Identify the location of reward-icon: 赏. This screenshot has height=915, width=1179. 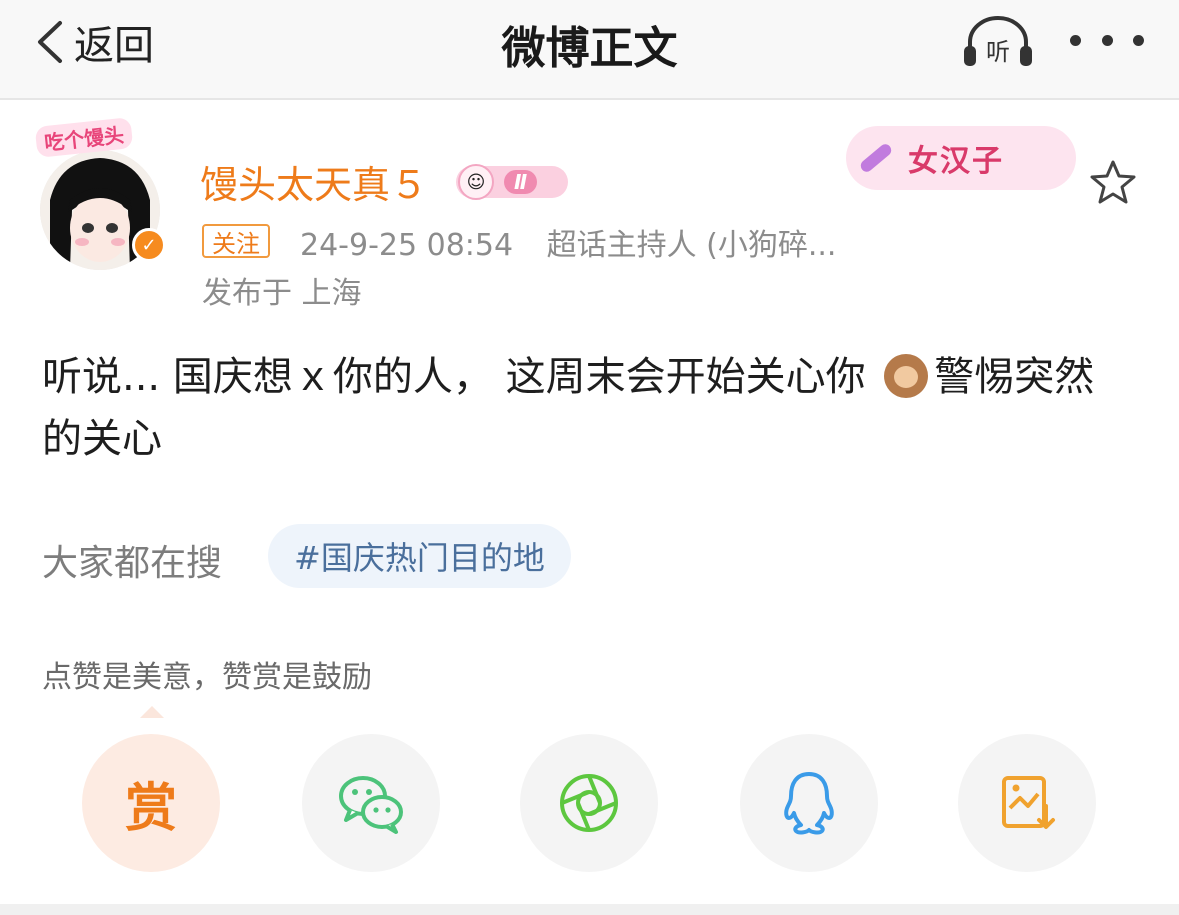
(150, 808).